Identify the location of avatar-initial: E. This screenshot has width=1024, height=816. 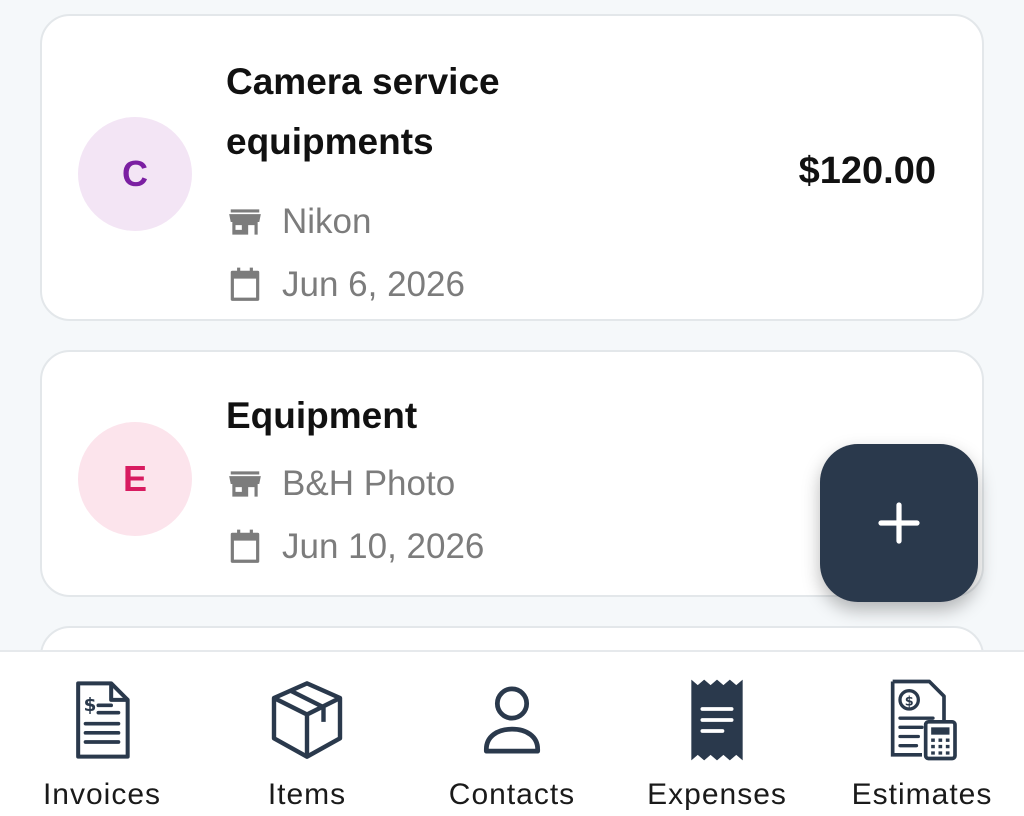
(134, 478).